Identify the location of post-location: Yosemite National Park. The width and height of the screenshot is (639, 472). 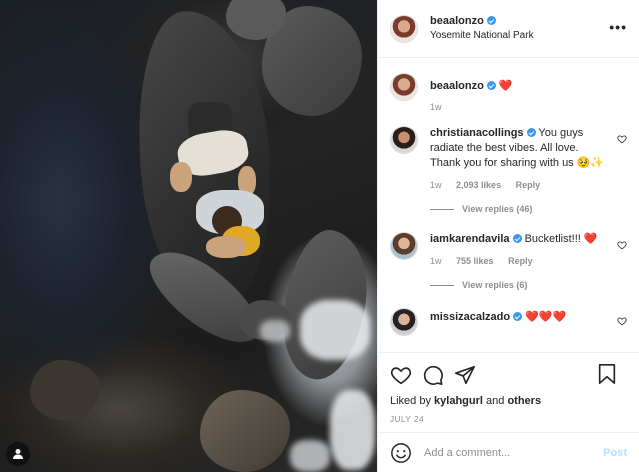
(482, 36).